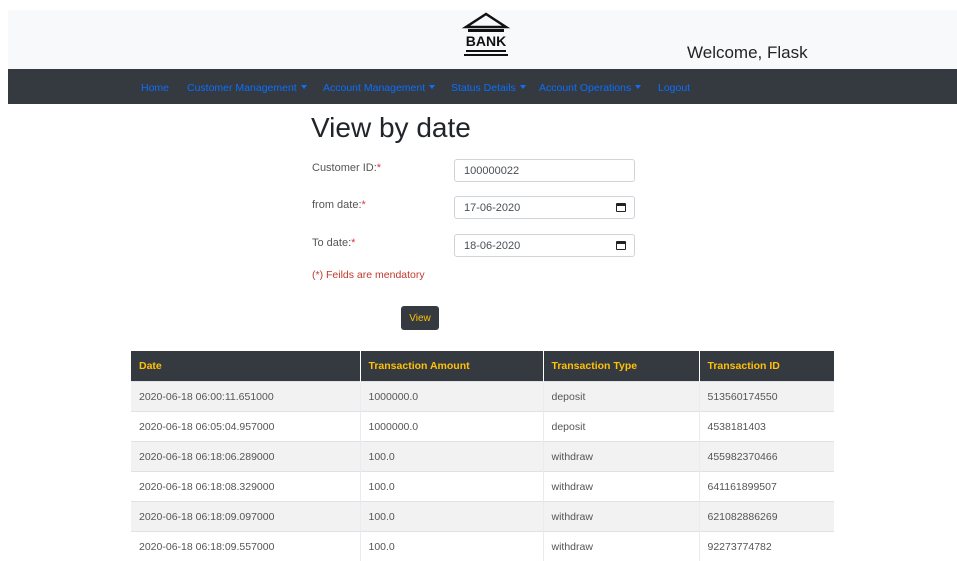  Describe the element at coordinates (766, 487) in the screenshot. I see `cell-id: 641161899507` at that location.